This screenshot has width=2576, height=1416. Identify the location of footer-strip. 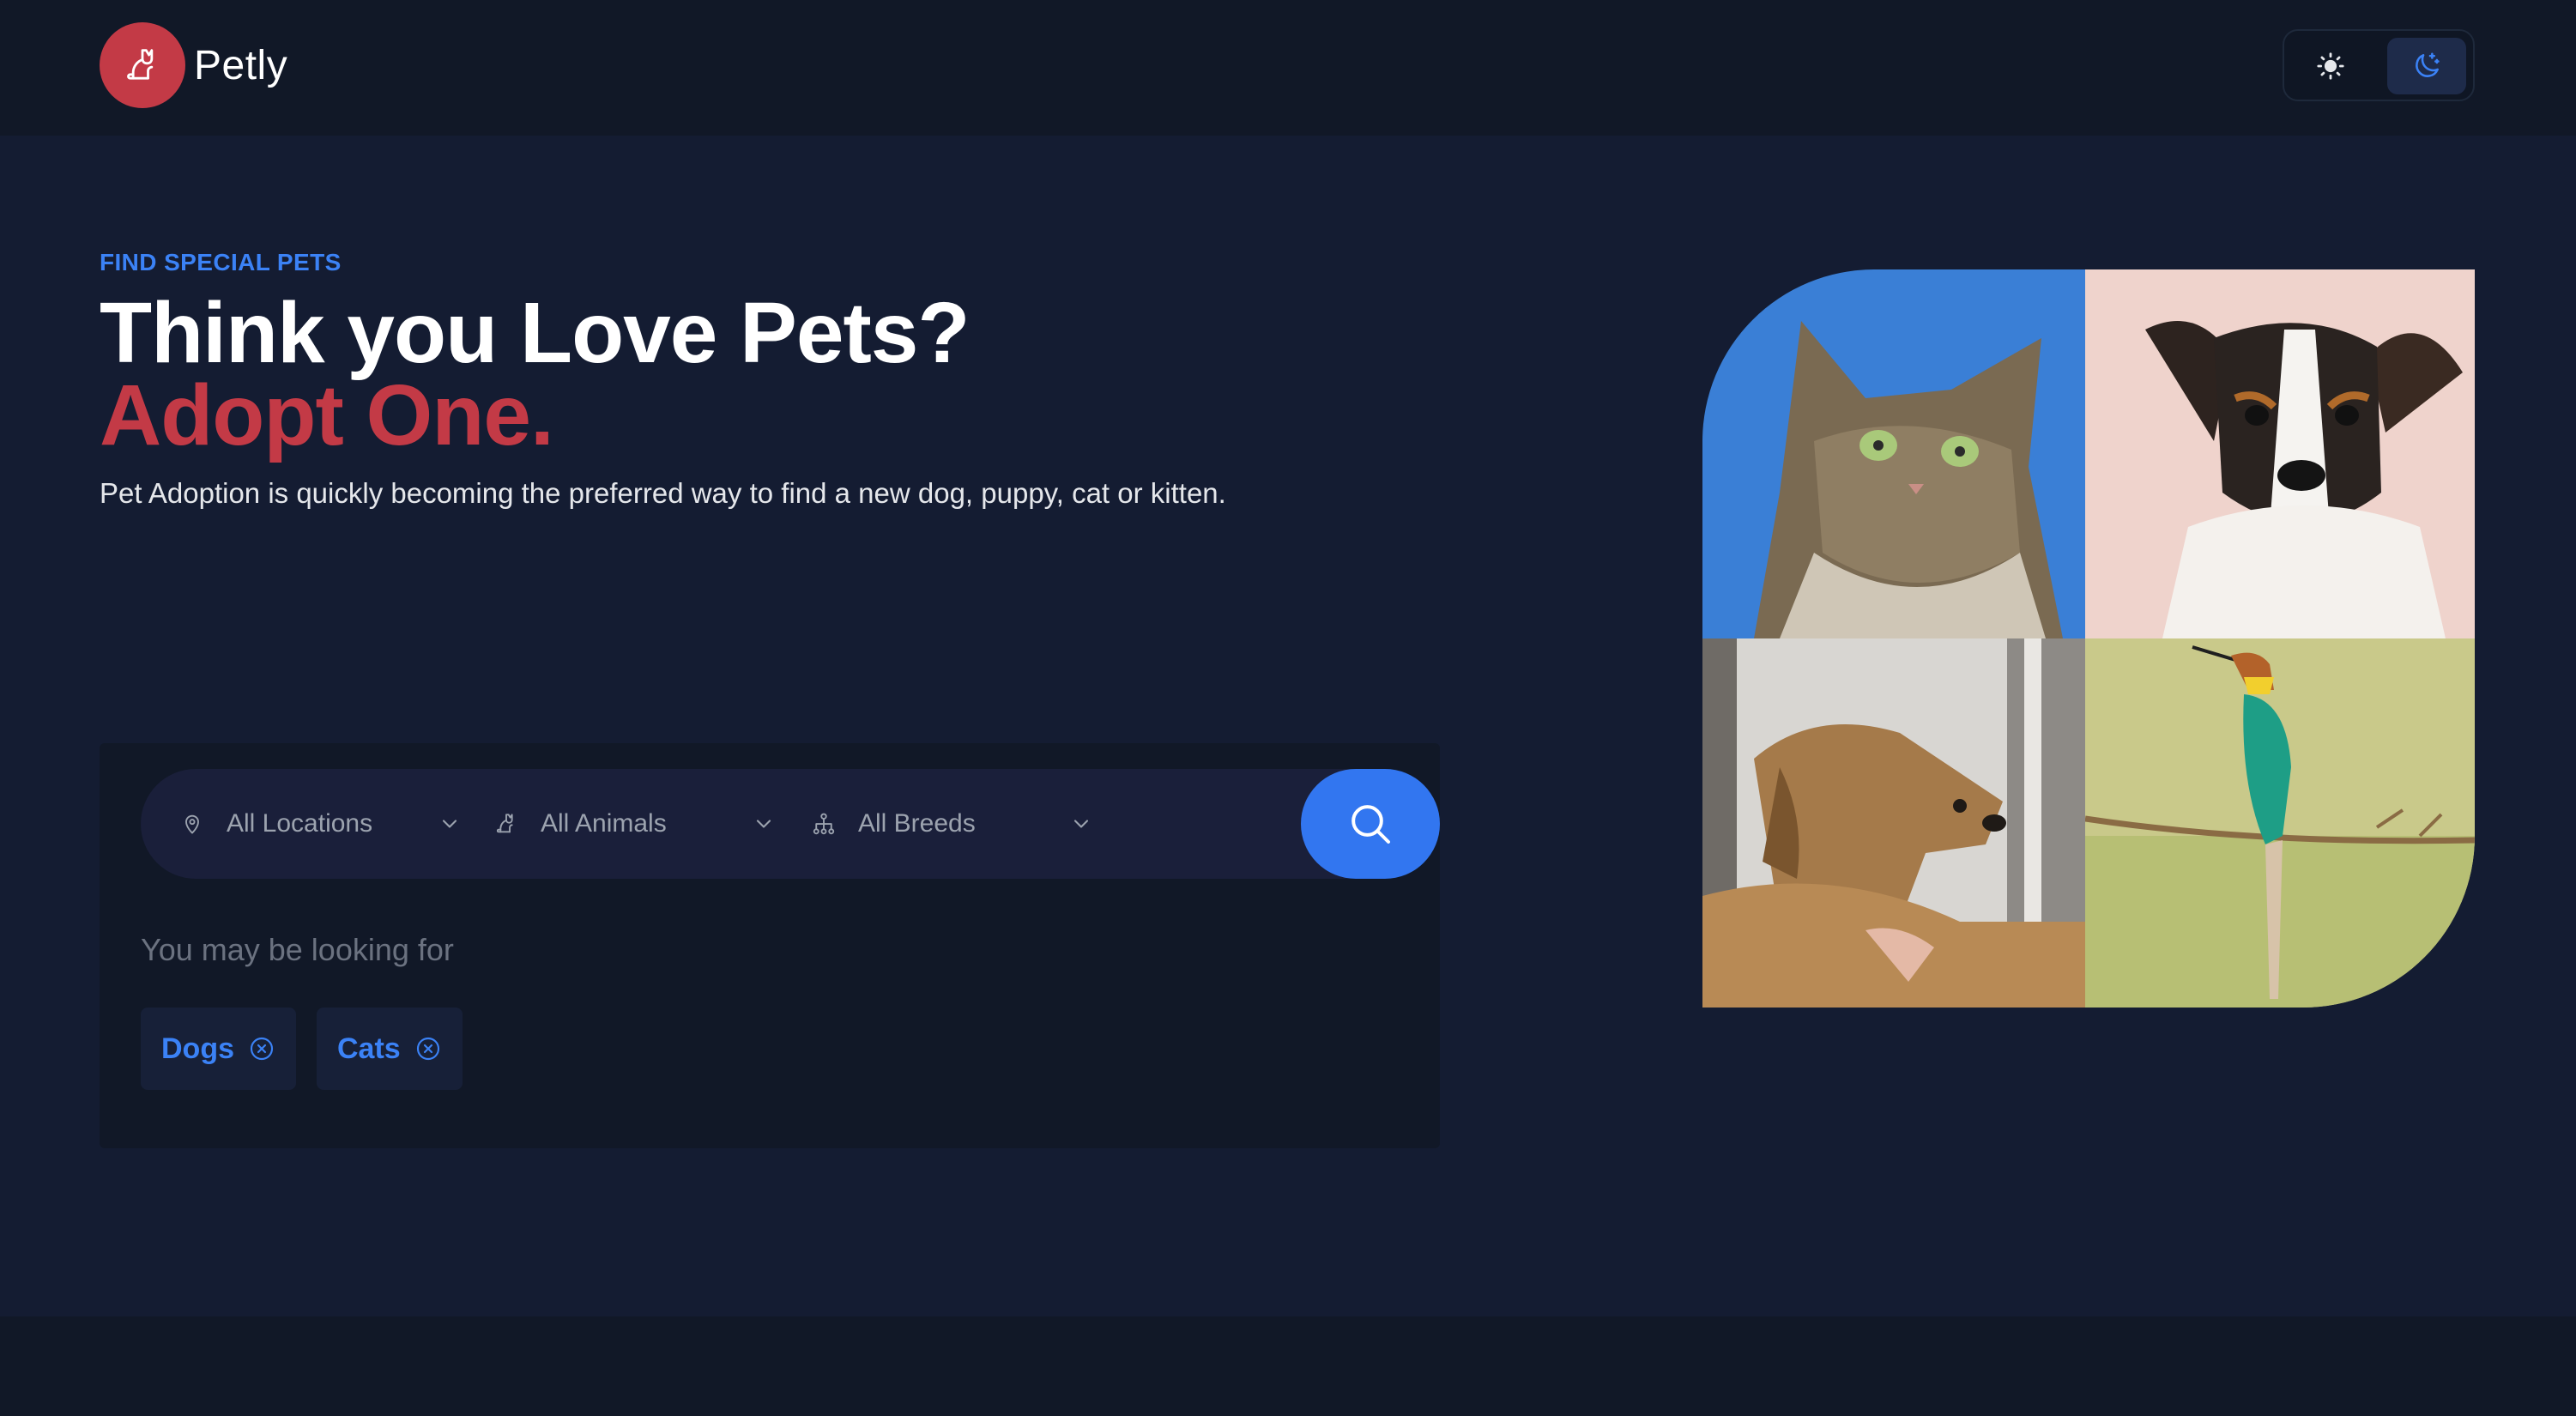
(1288, 1366).